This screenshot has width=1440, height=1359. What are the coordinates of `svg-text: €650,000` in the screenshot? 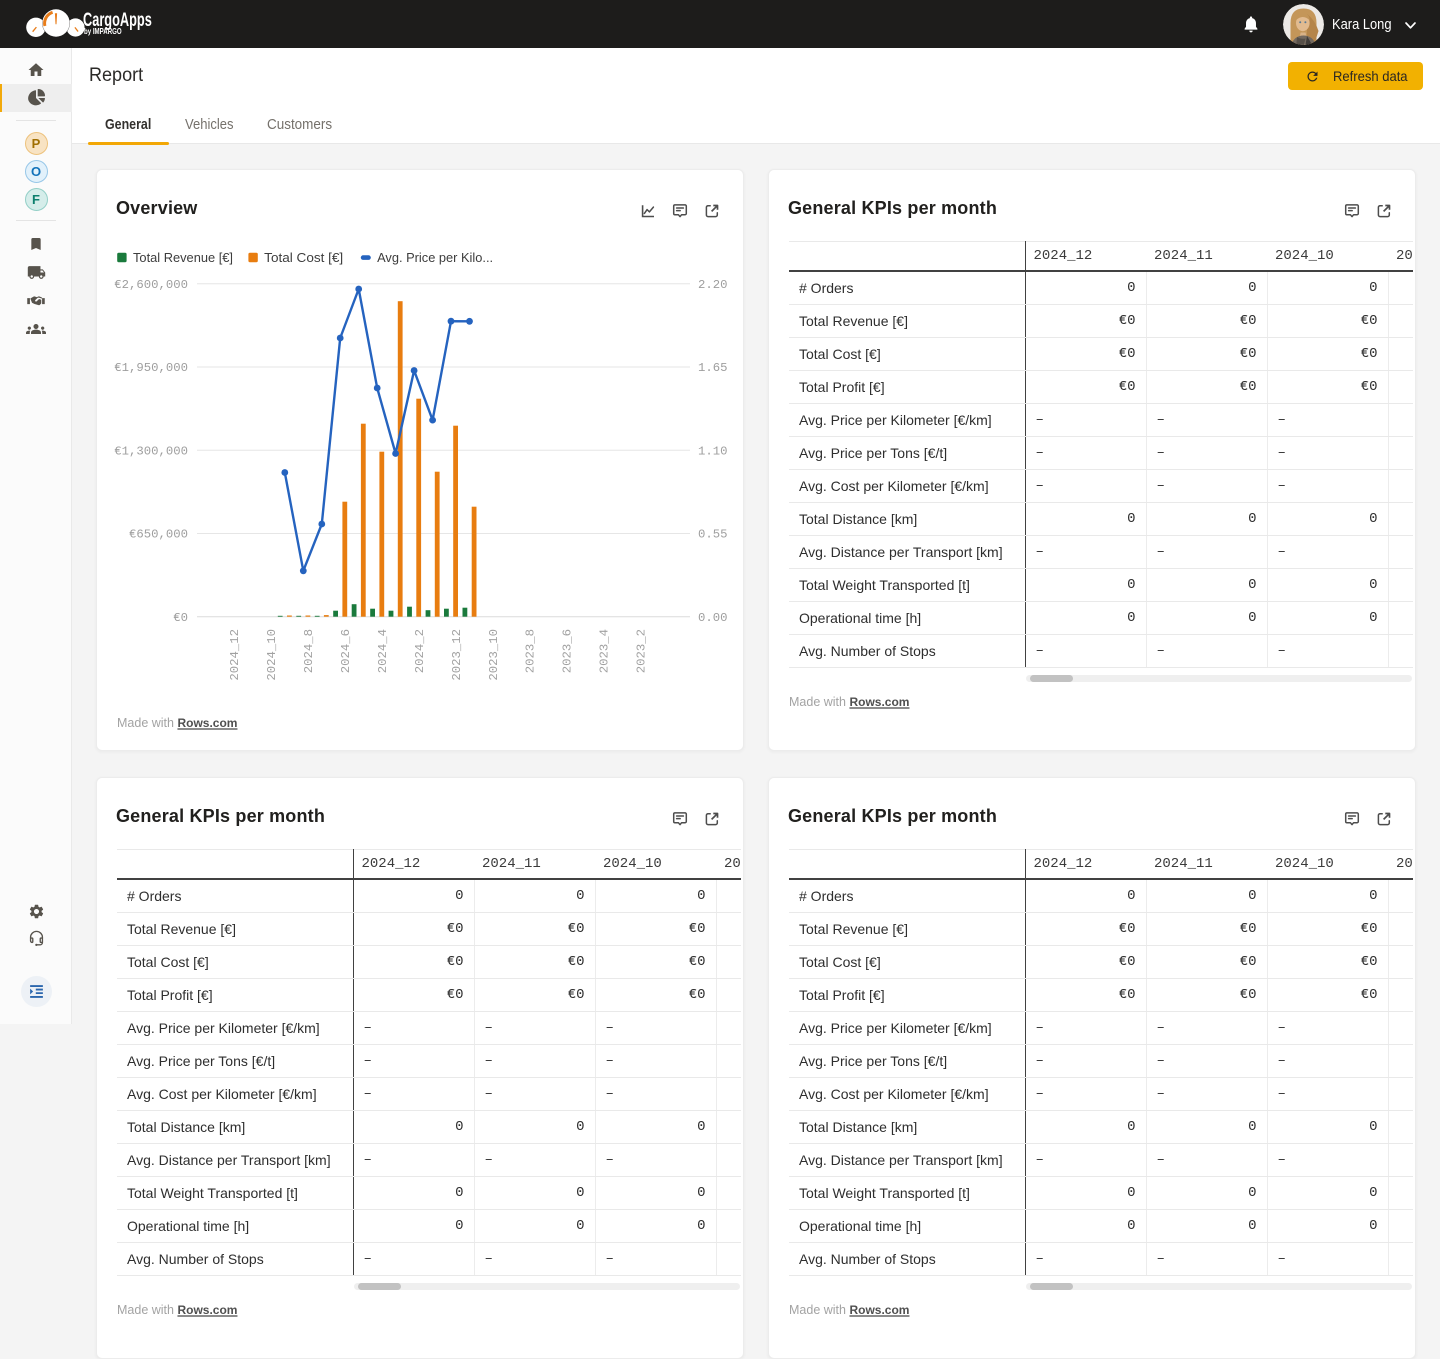 It's located at (158, 535).